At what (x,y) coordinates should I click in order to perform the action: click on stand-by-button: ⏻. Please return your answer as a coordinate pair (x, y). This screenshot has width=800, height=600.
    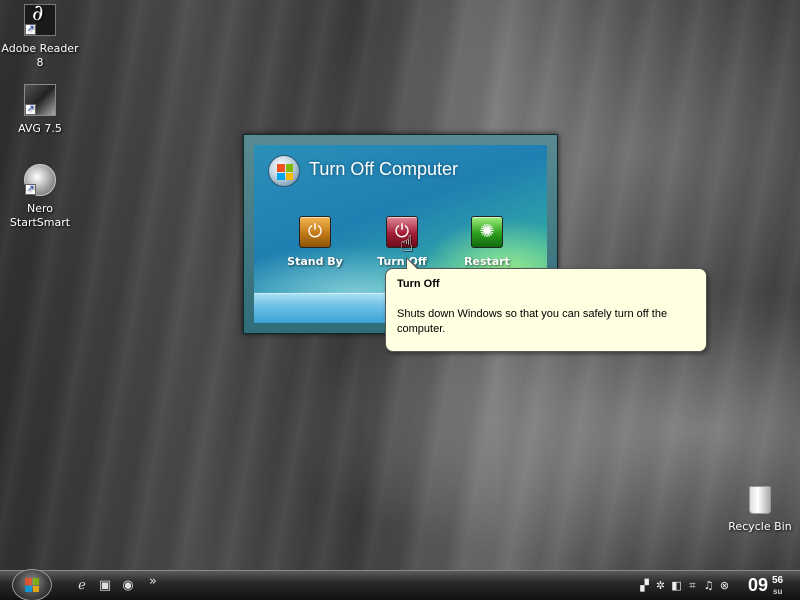
    Looking at the image, I should click on (315, 232).